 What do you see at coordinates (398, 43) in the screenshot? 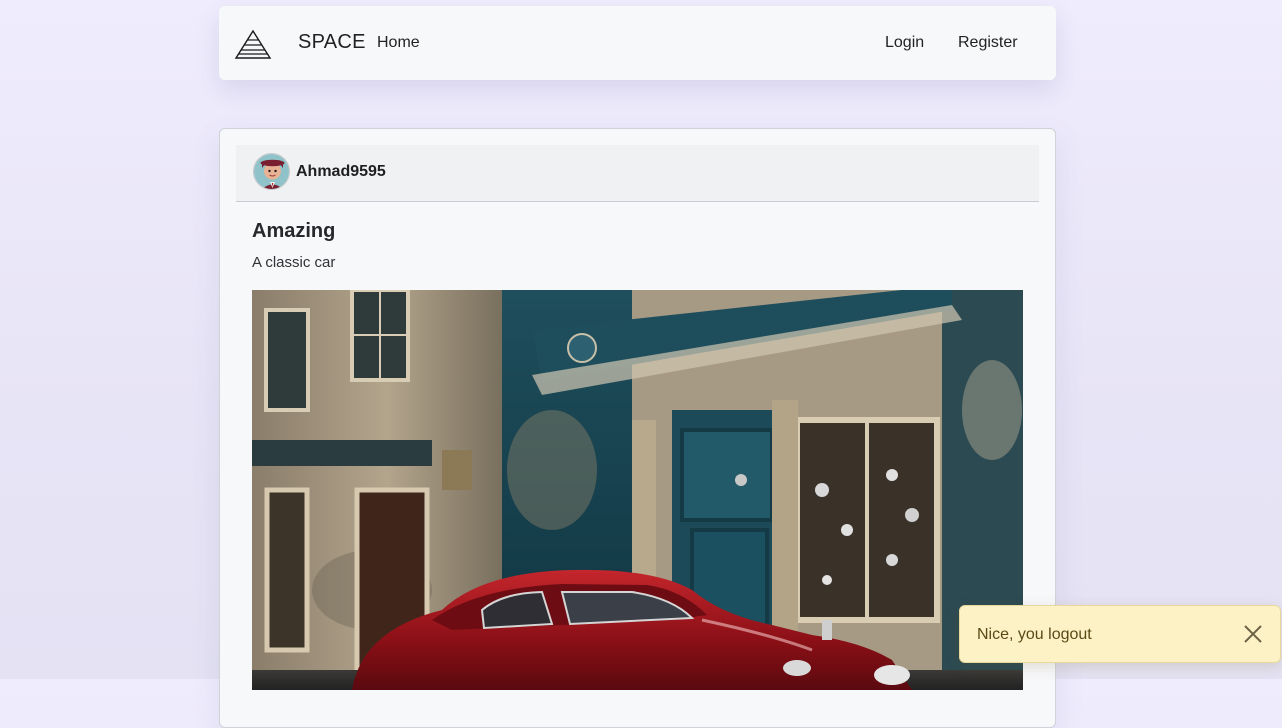
I see `nav-home-link: Home` at bounding box center [398, 43].